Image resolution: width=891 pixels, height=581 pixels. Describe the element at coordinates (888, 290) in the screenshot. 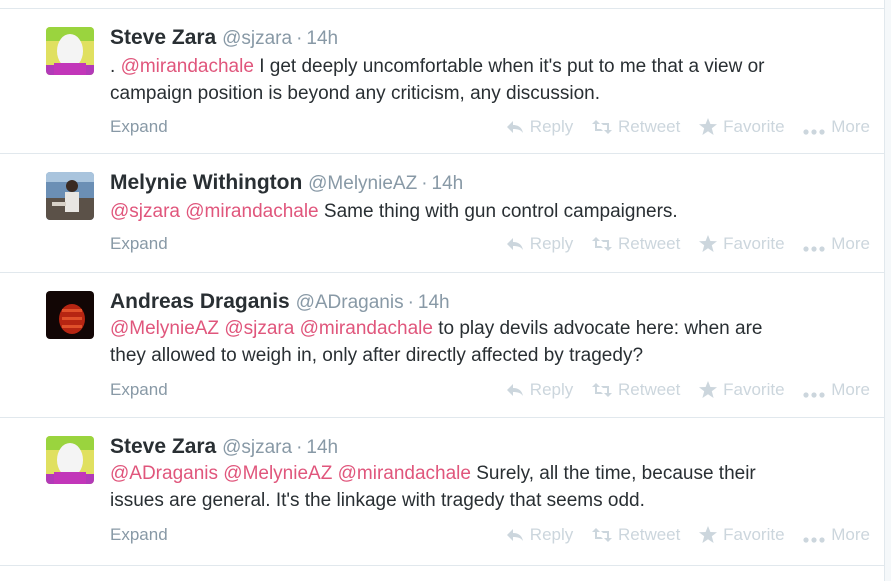

I see `scroll-gutter` at that location.